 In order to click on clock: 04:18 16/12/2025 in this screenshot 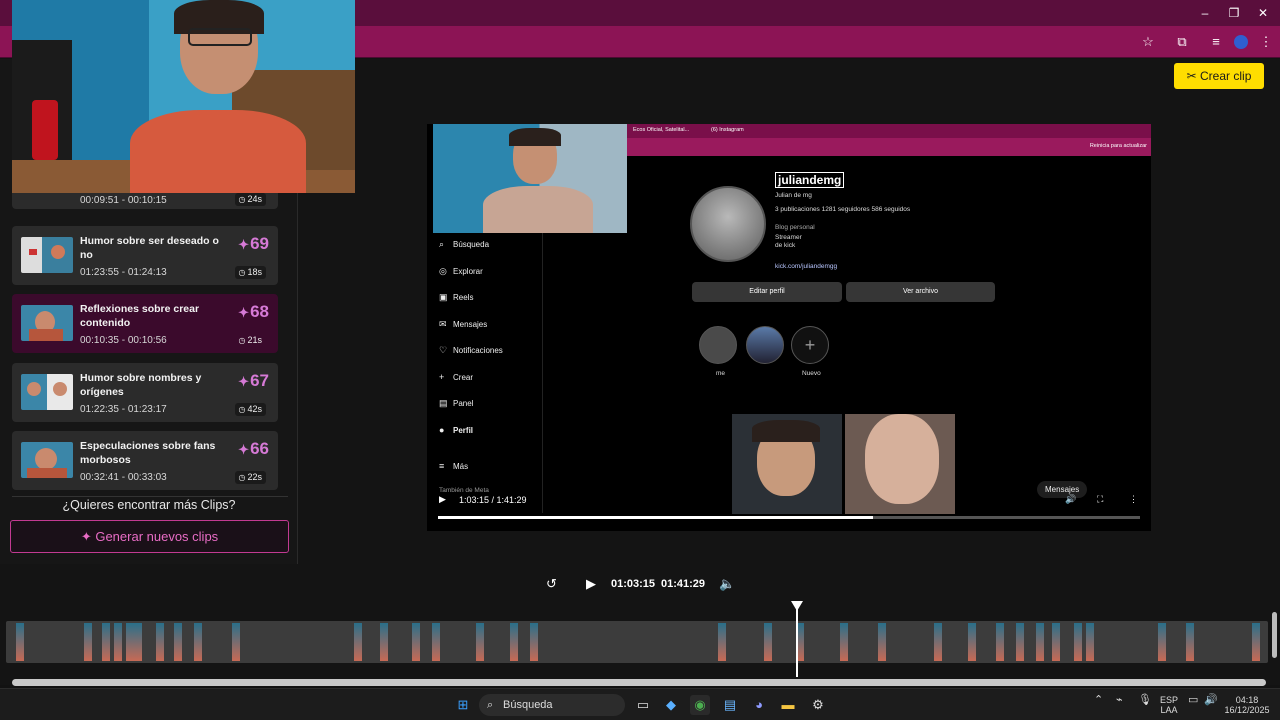, I will do `click(1247, 705)`.